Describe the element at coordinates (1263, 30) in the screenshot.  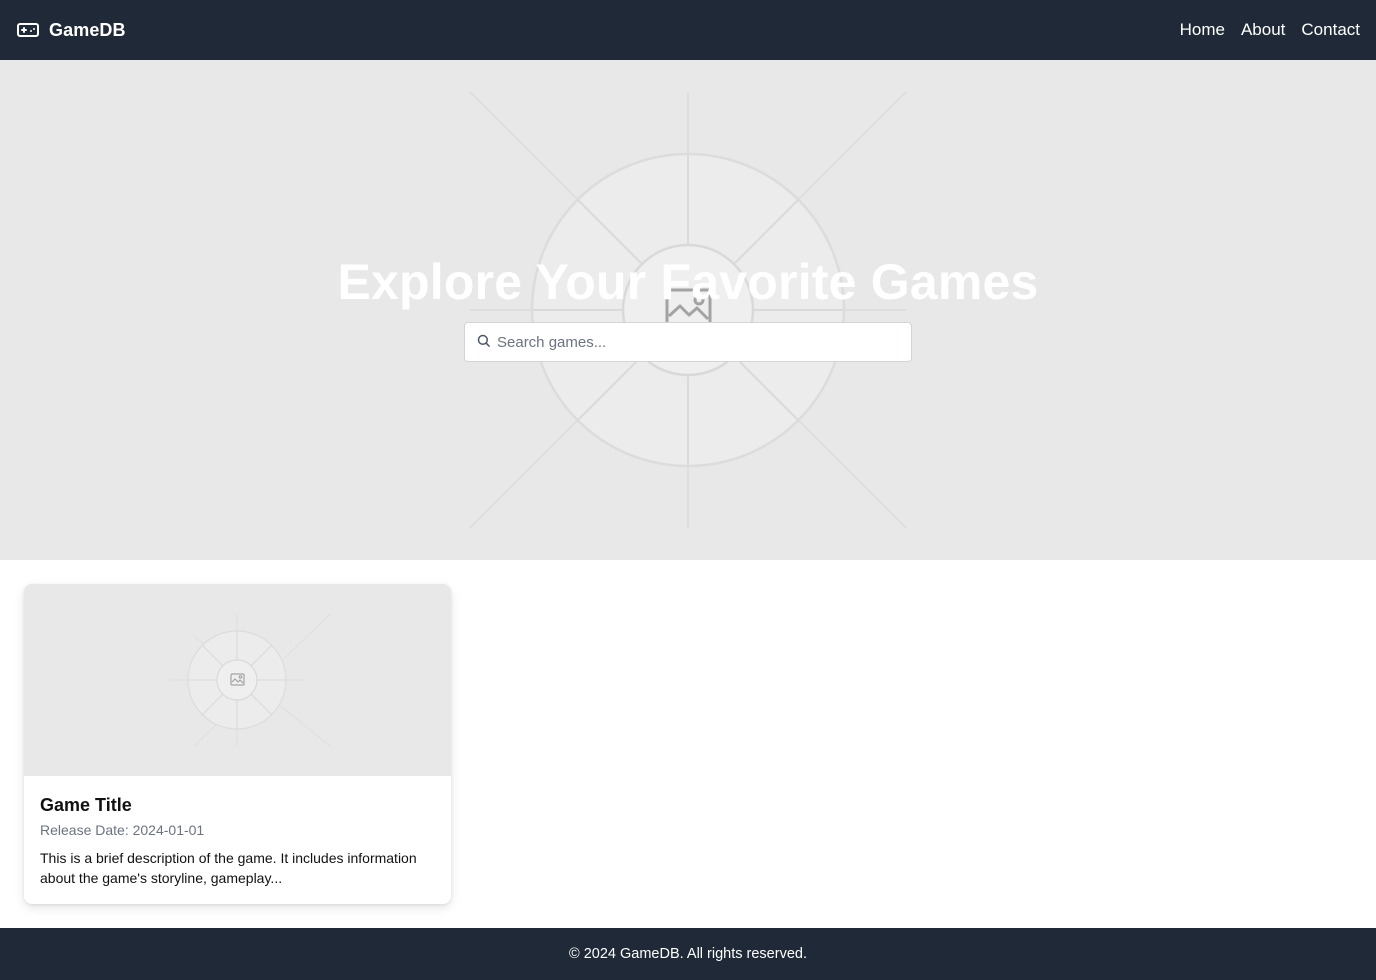
I see `nav-link-about: About` at that location.